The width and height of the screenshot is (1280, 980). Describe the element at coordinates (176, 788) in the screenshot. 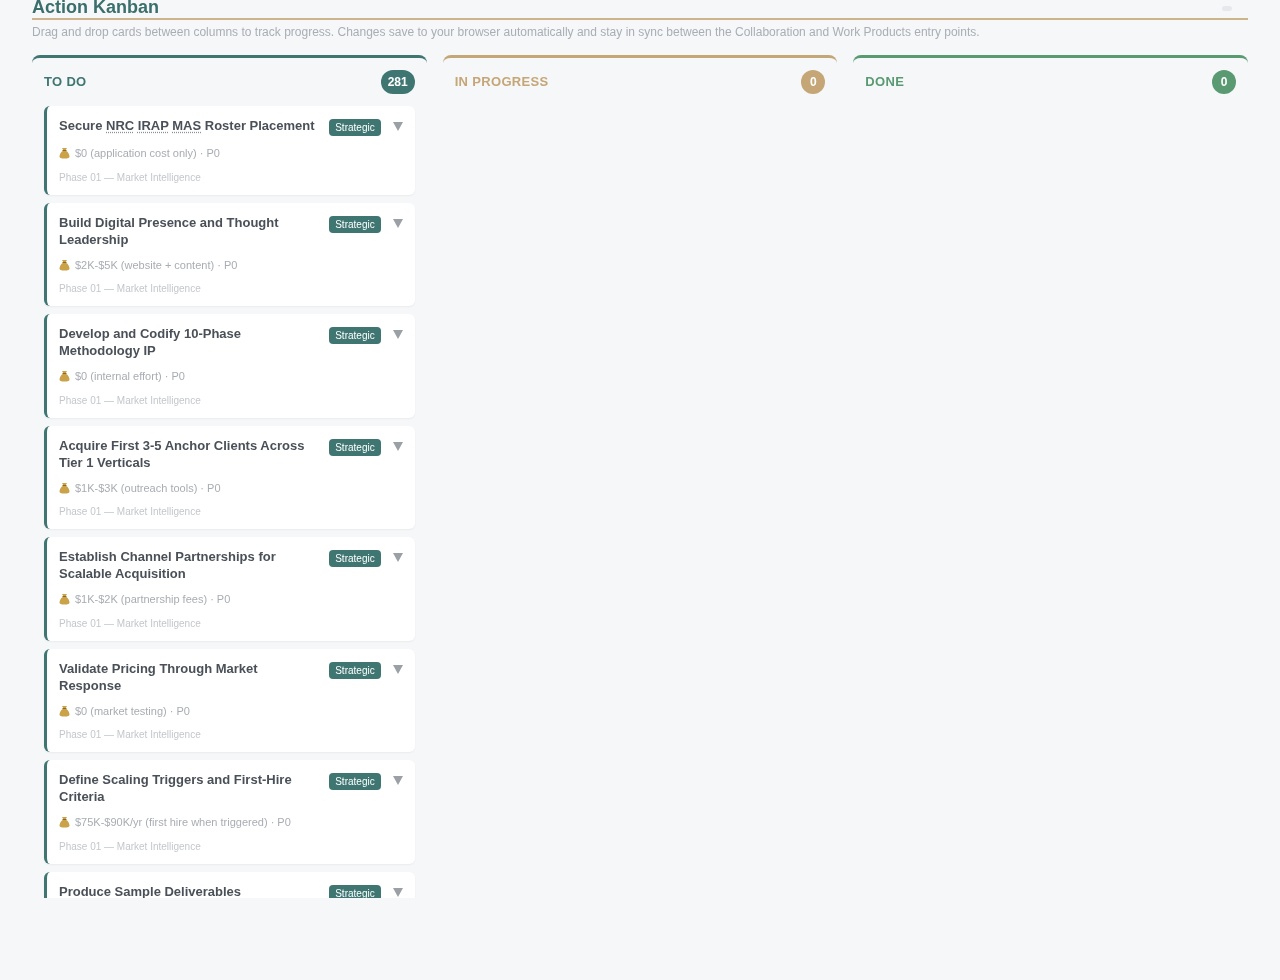

I see `card-title: Define Scaling Triggers and First-Hire Criteria` at that location.